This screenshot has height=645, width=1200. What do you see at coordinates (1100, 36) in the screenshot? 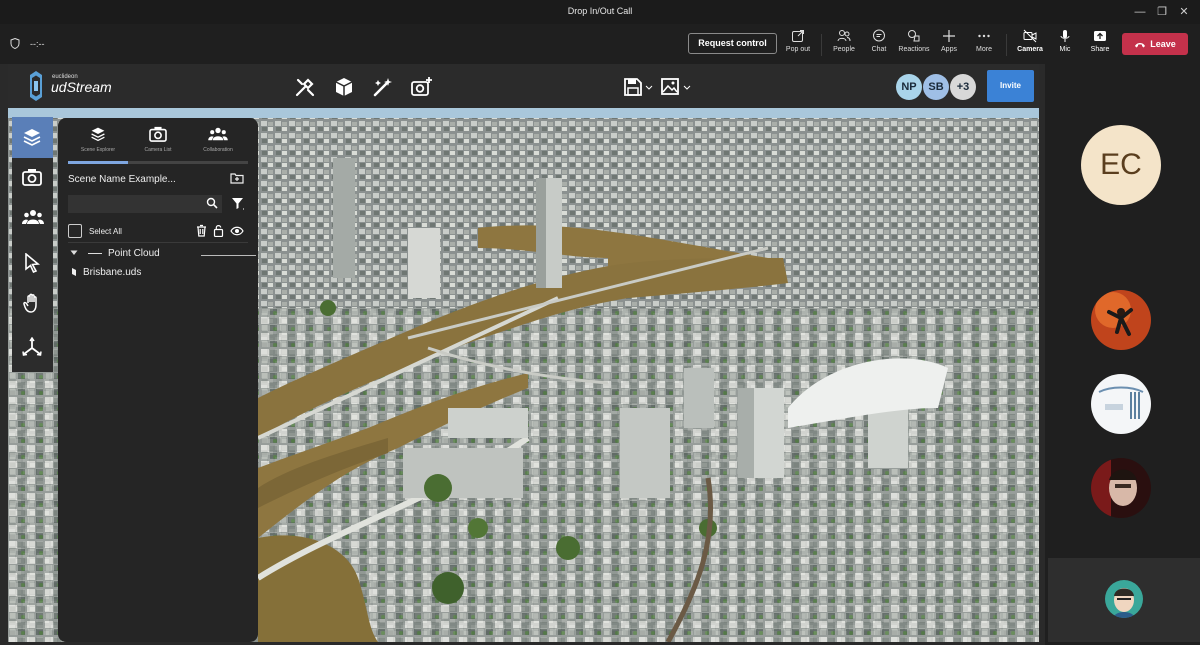
I see `share-icon` at bounding box center [1100, 36].